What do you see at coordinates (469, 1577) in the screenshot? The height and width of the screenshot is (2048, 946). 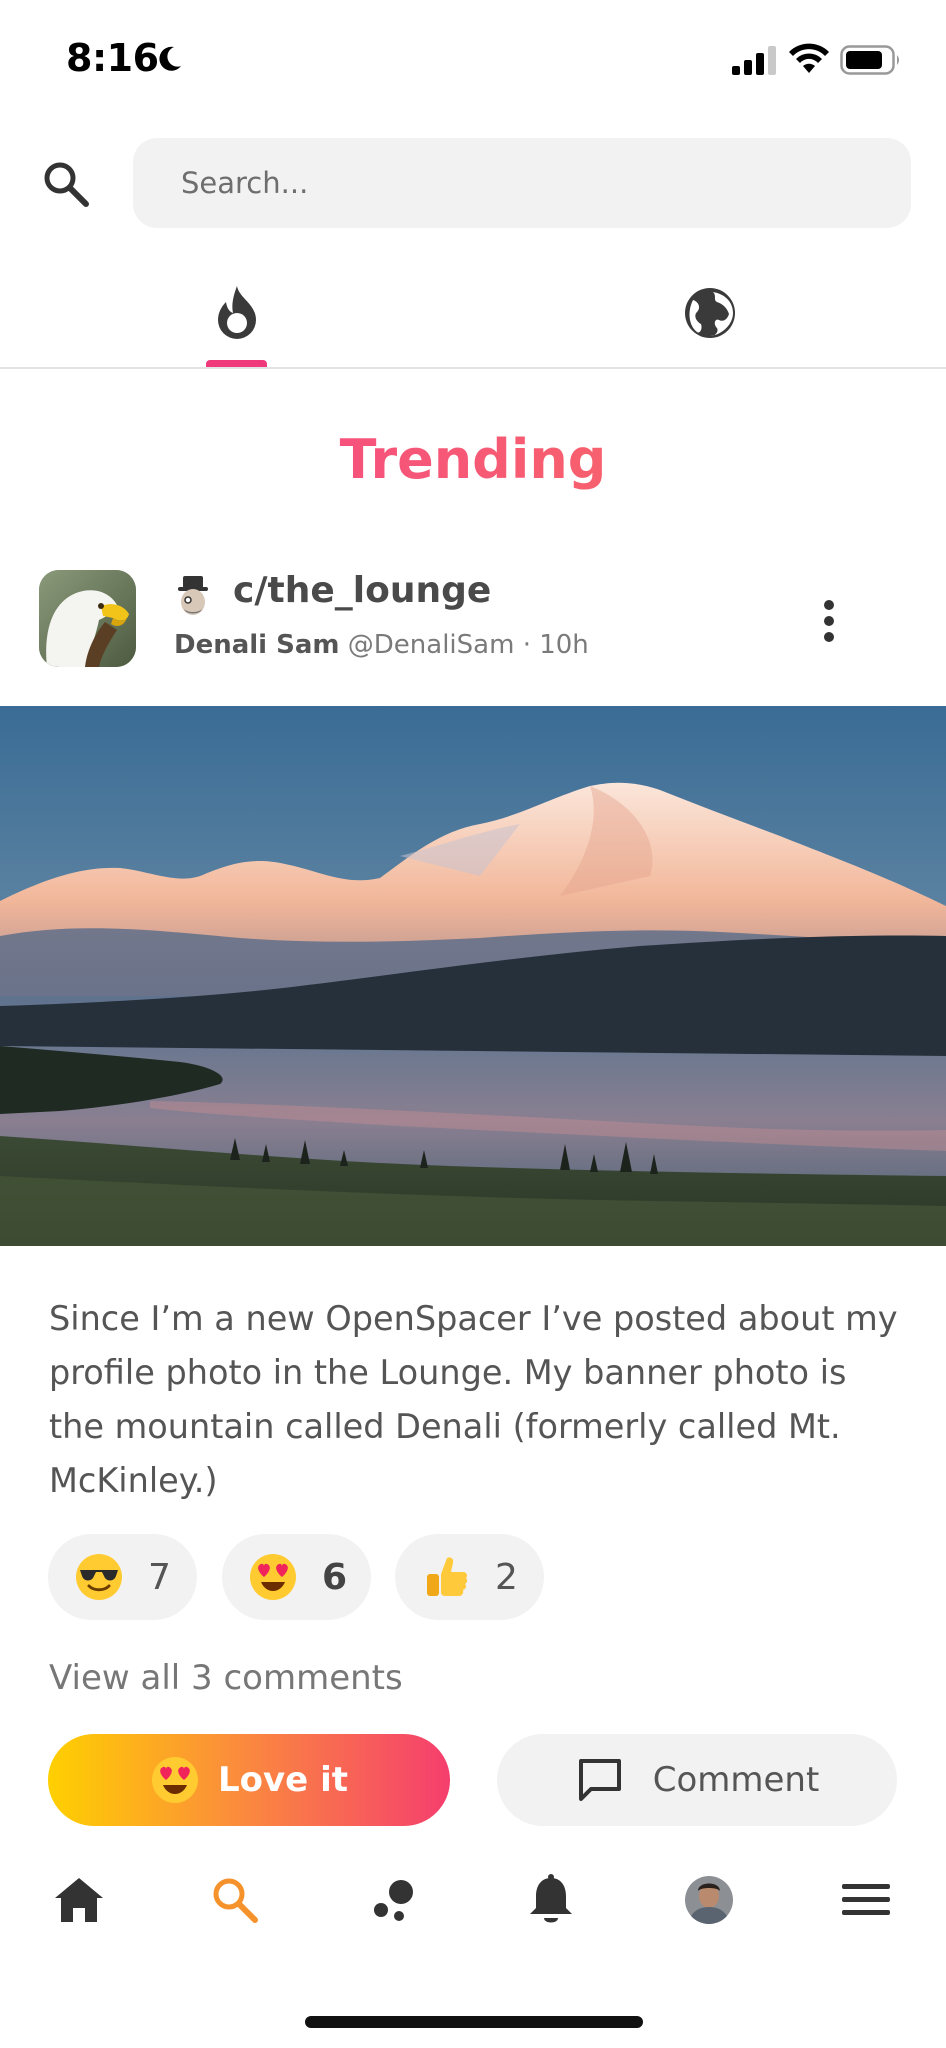 I see `reaction-thumbs-up: 2` at bounding box center [469, 1577].